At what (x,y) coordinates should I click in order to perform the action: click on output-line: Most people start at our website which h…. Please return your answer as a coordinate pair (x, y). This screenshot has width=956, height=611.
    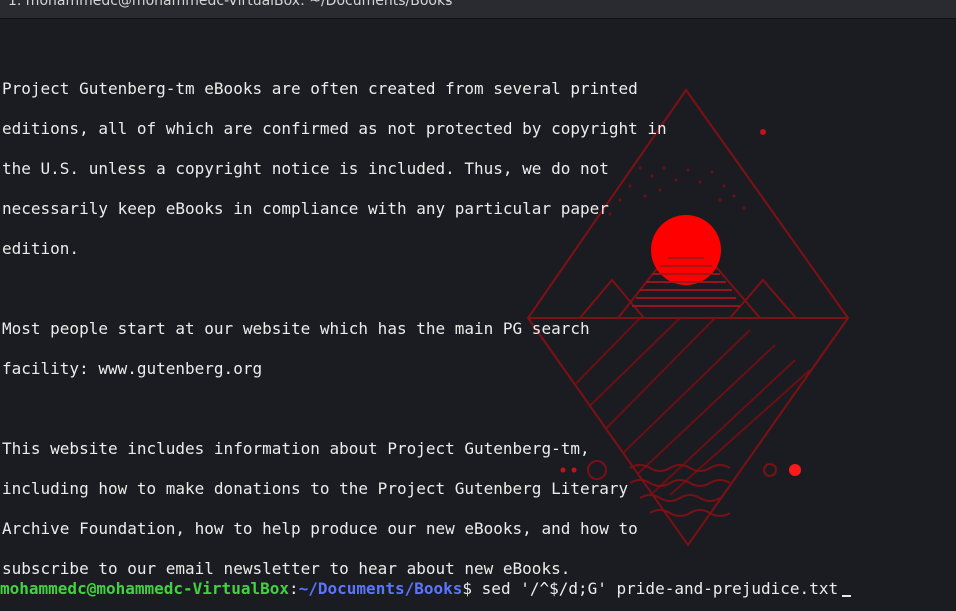
    Looking at the image, I should click on (296, 328).